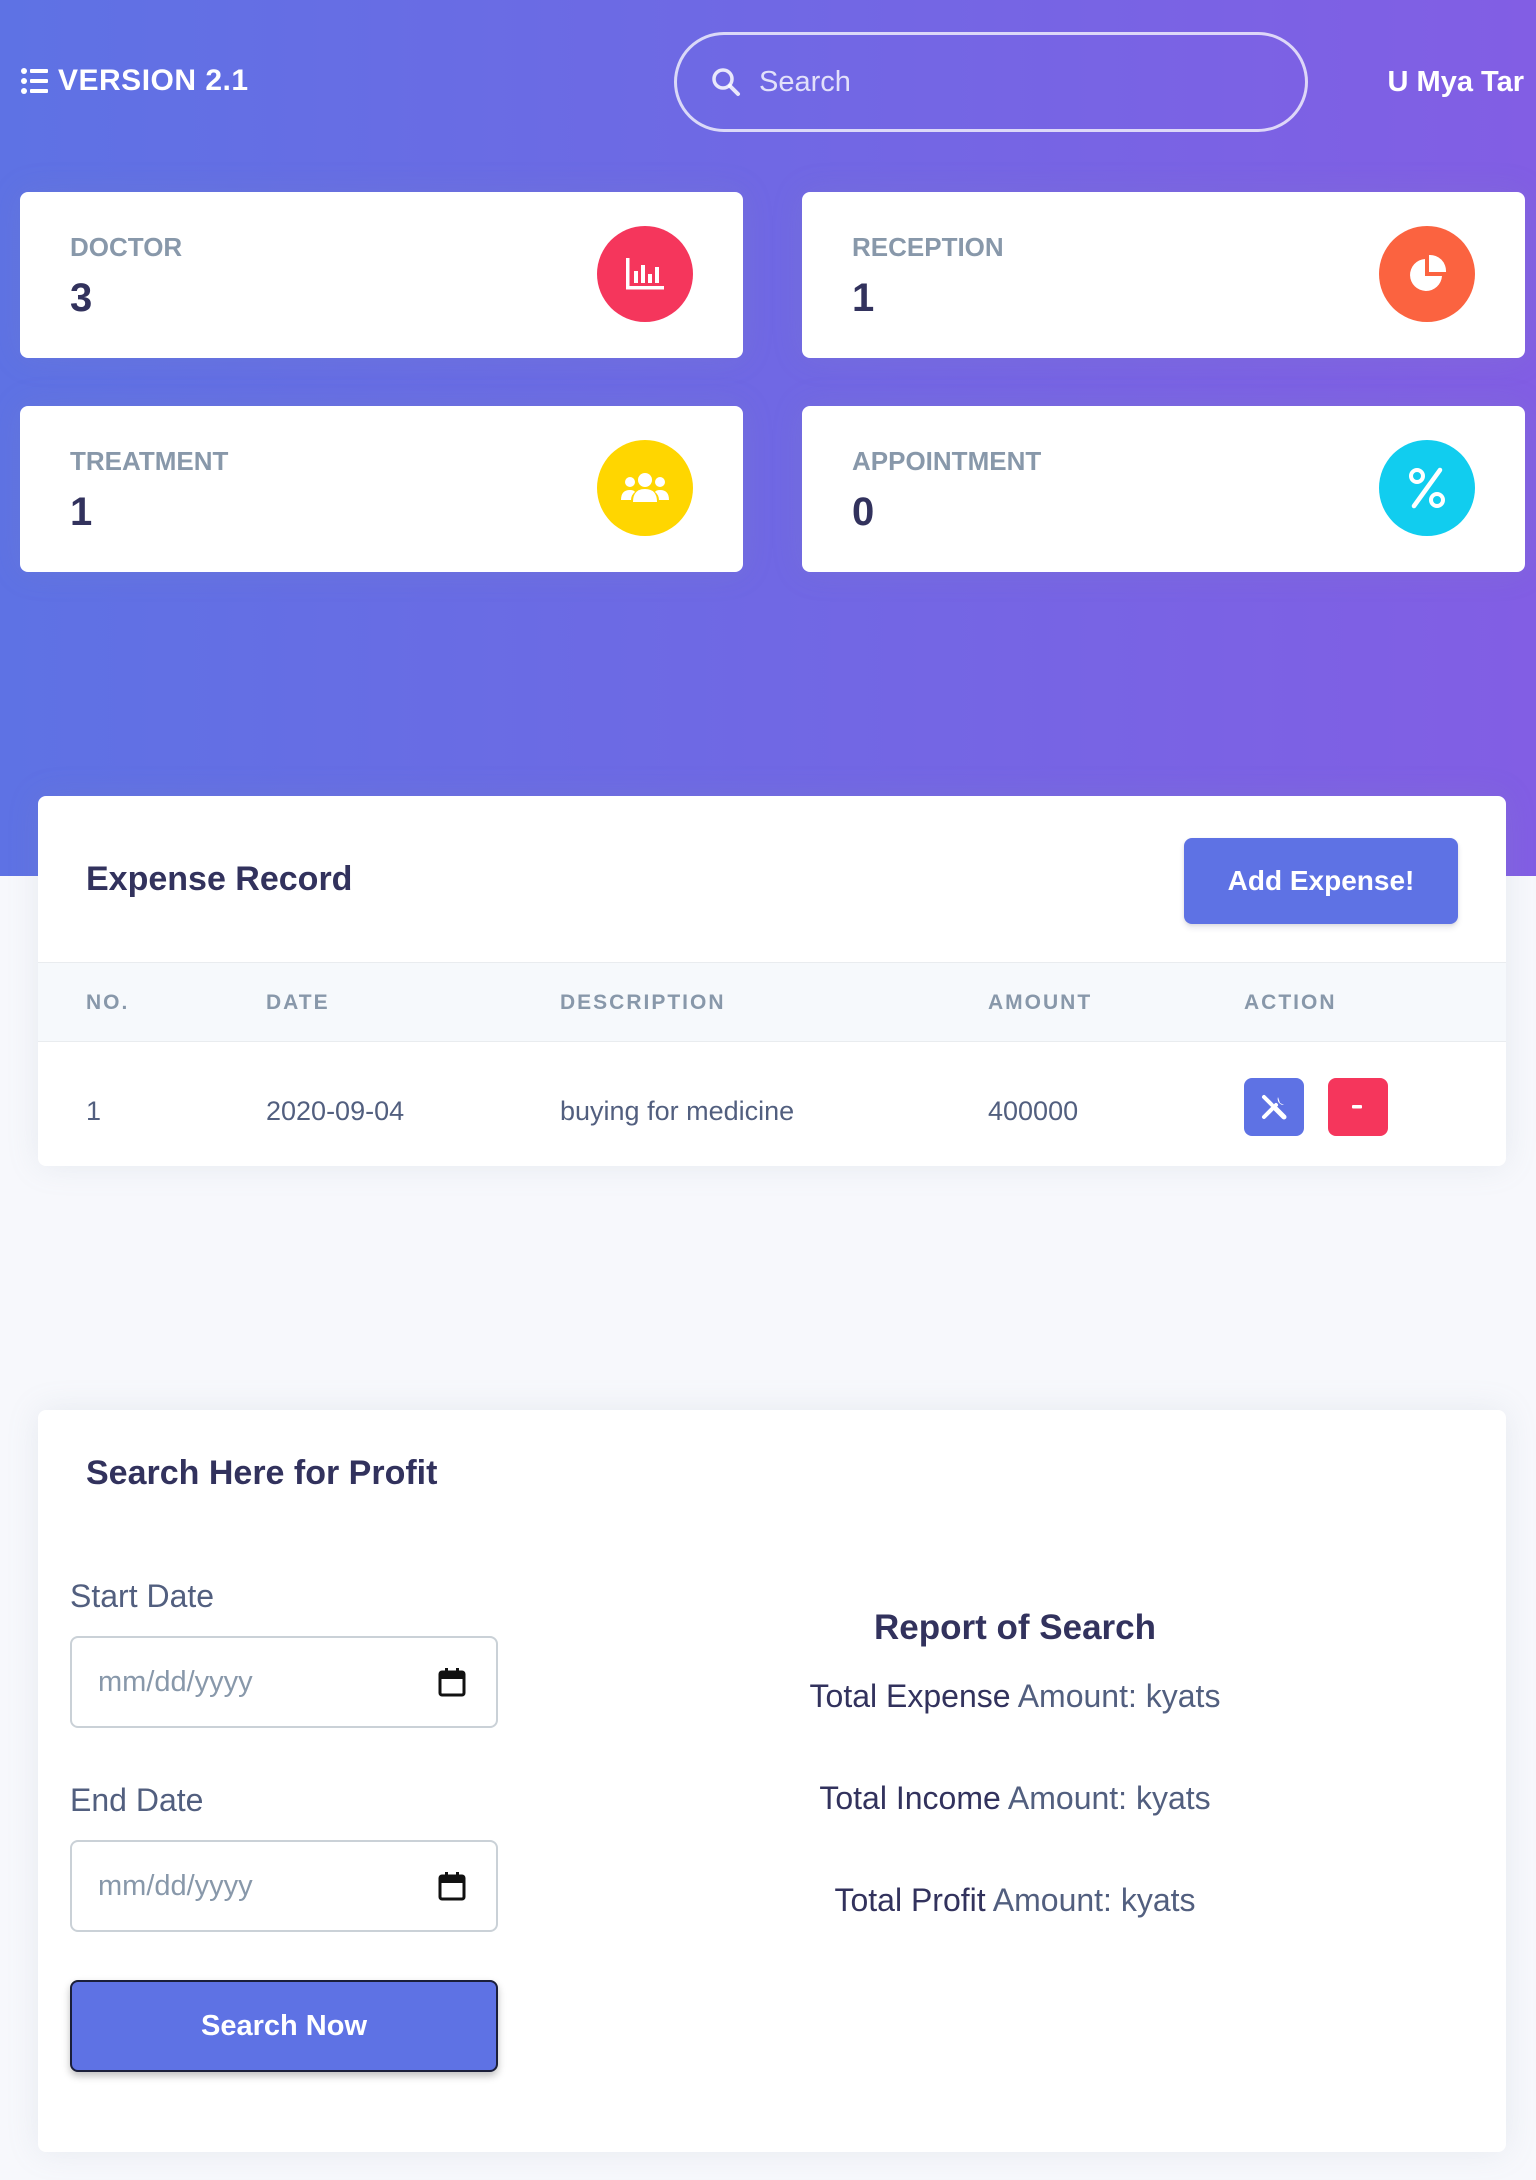  I want to click on report-line-profit: Total Profit Amount: kyats, so click(1015, 1900).